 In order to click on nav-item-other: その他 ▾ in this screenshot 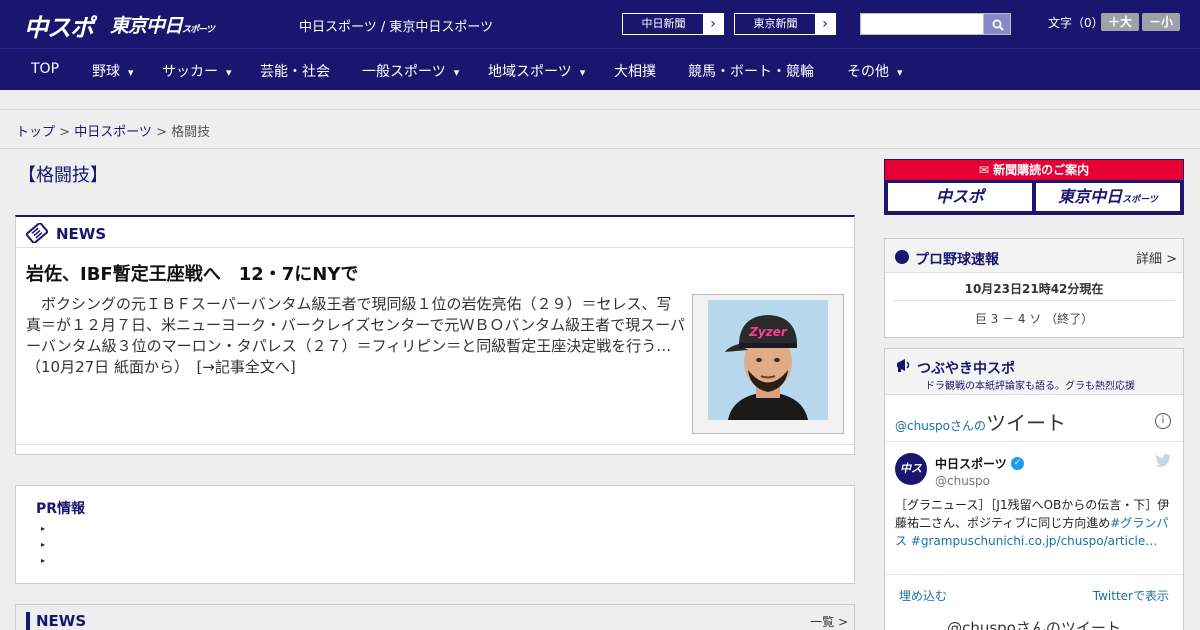, I will do `click(875, 71)`.